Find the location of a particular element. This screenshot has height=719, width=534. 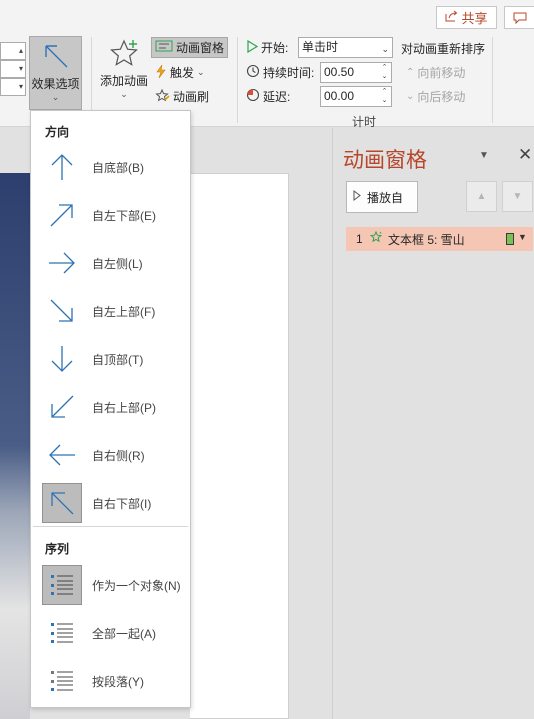

animation-painter-label: 动画刷 is located at coordinates (191, 97).